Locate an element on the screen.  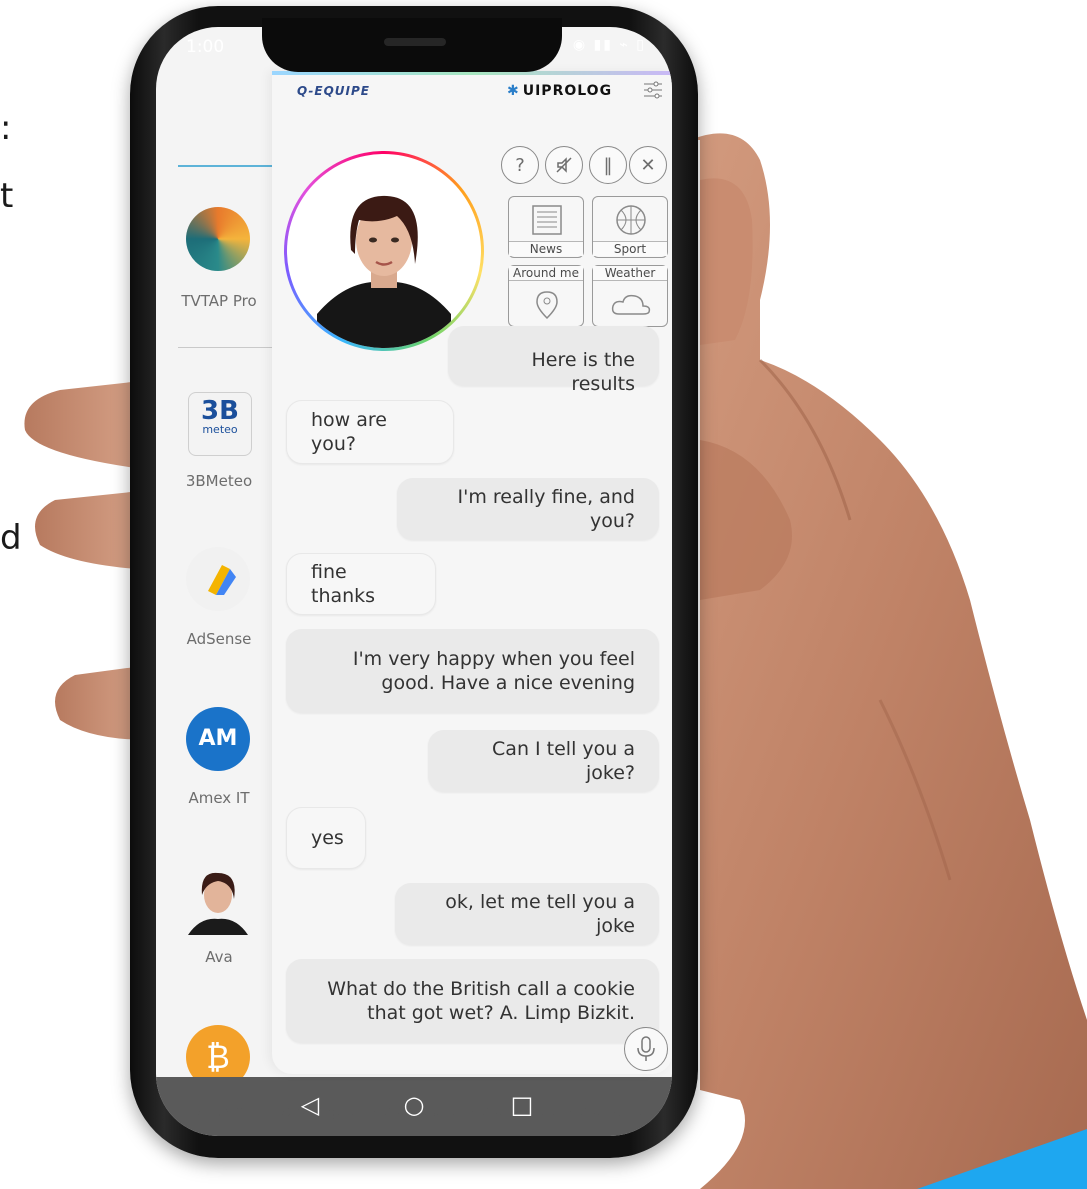
user-message: yes is located at coordinates (326, 838).